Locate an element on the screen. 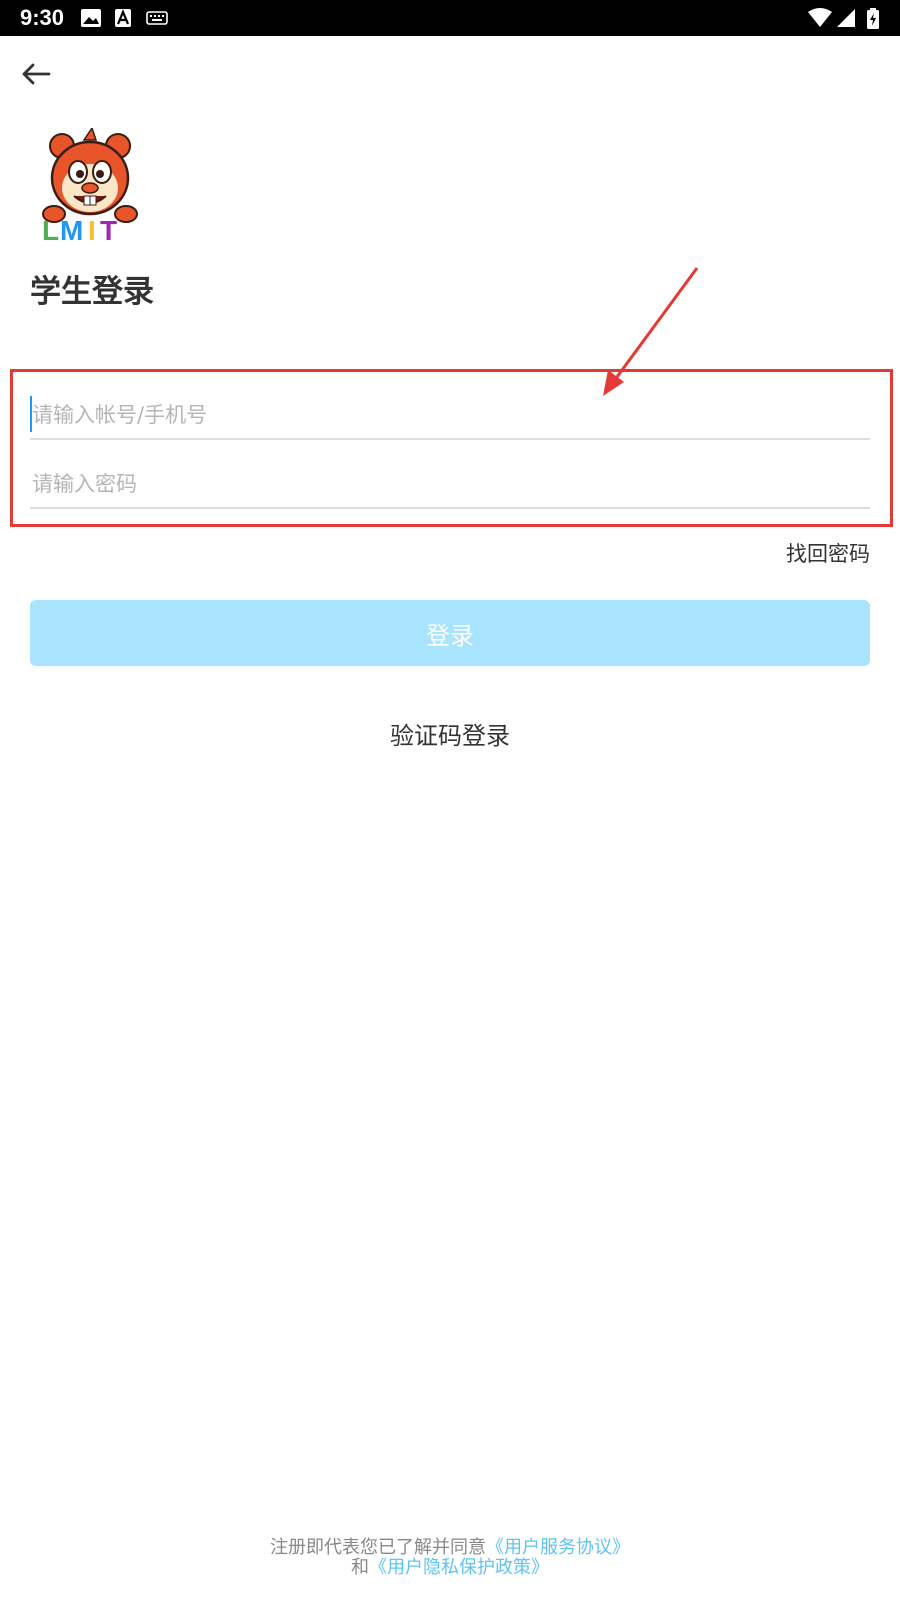  svg-text: I is located at coordinates (92, 229).